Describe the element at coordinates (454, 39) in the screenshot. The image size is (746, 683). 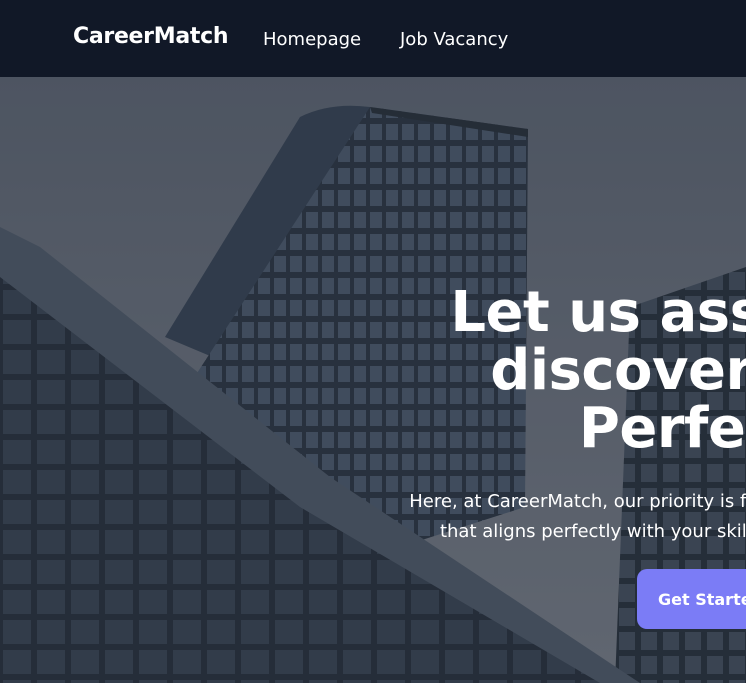
I see `nav-link-job-vacancy: Job Vacancy` at that location.